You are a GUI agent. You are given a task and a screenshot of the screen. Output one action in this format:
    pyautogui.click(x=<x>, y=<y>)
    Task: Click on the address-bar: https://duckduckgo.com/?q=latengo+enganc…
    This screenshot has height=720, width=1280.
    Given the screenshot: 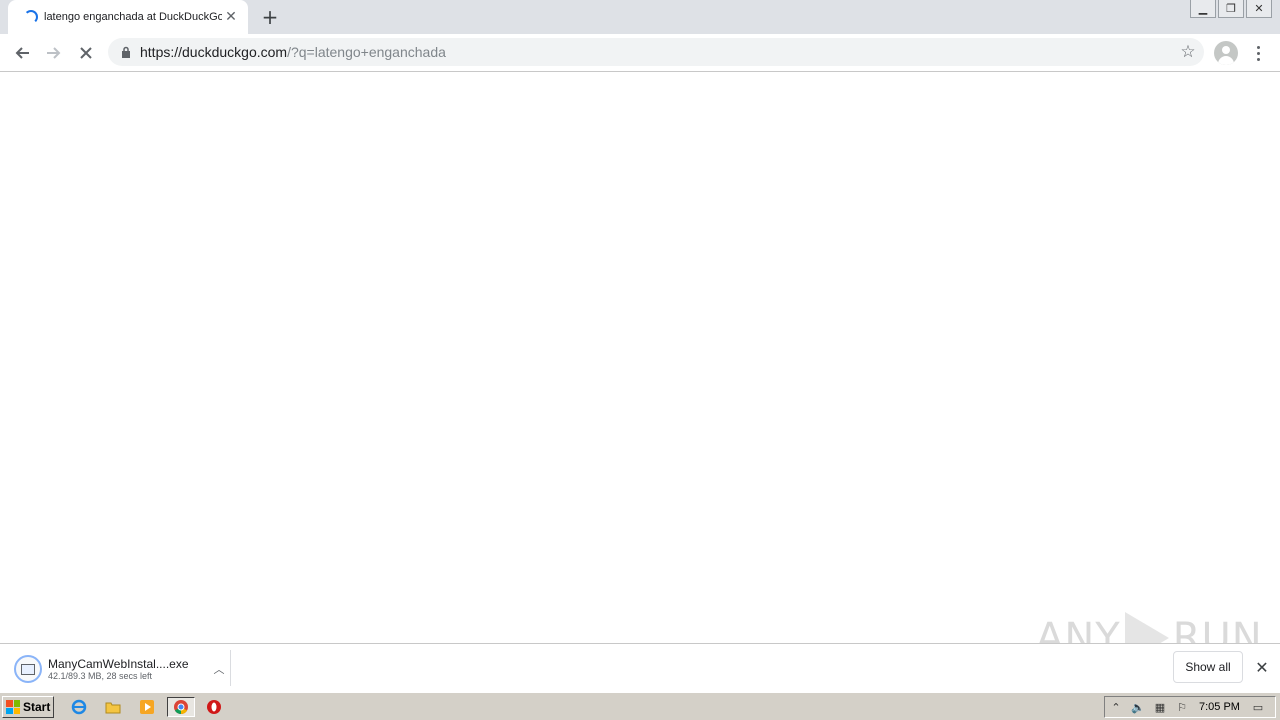 What is the action you would take?
    pyautogui.click(x=656, y=52)
    